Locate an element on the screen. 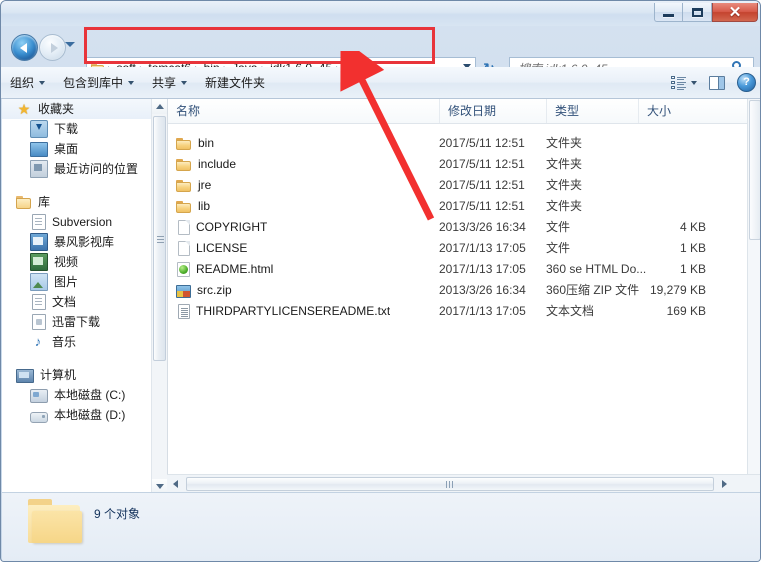  toolbar: 组织 包含到库中 共享 新建文件夹 ? is located at coordinates (380, 83).